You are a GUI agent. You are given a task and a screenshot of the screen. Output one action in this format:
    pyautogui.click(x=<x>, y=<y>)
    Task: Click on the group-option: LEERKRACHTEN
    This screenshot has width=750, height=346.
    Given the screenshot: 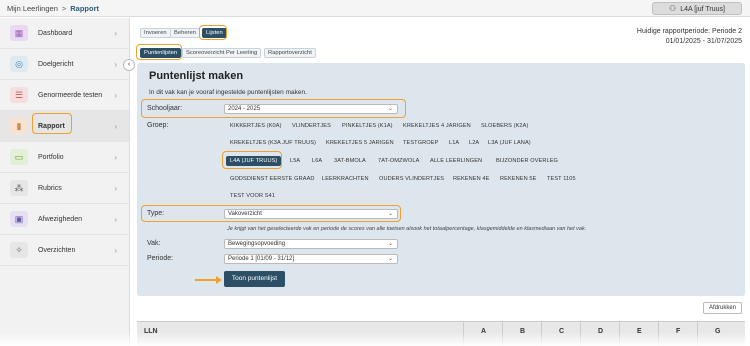 What is the action you would take?
    pyautogui.click(x=345, y=179)
    